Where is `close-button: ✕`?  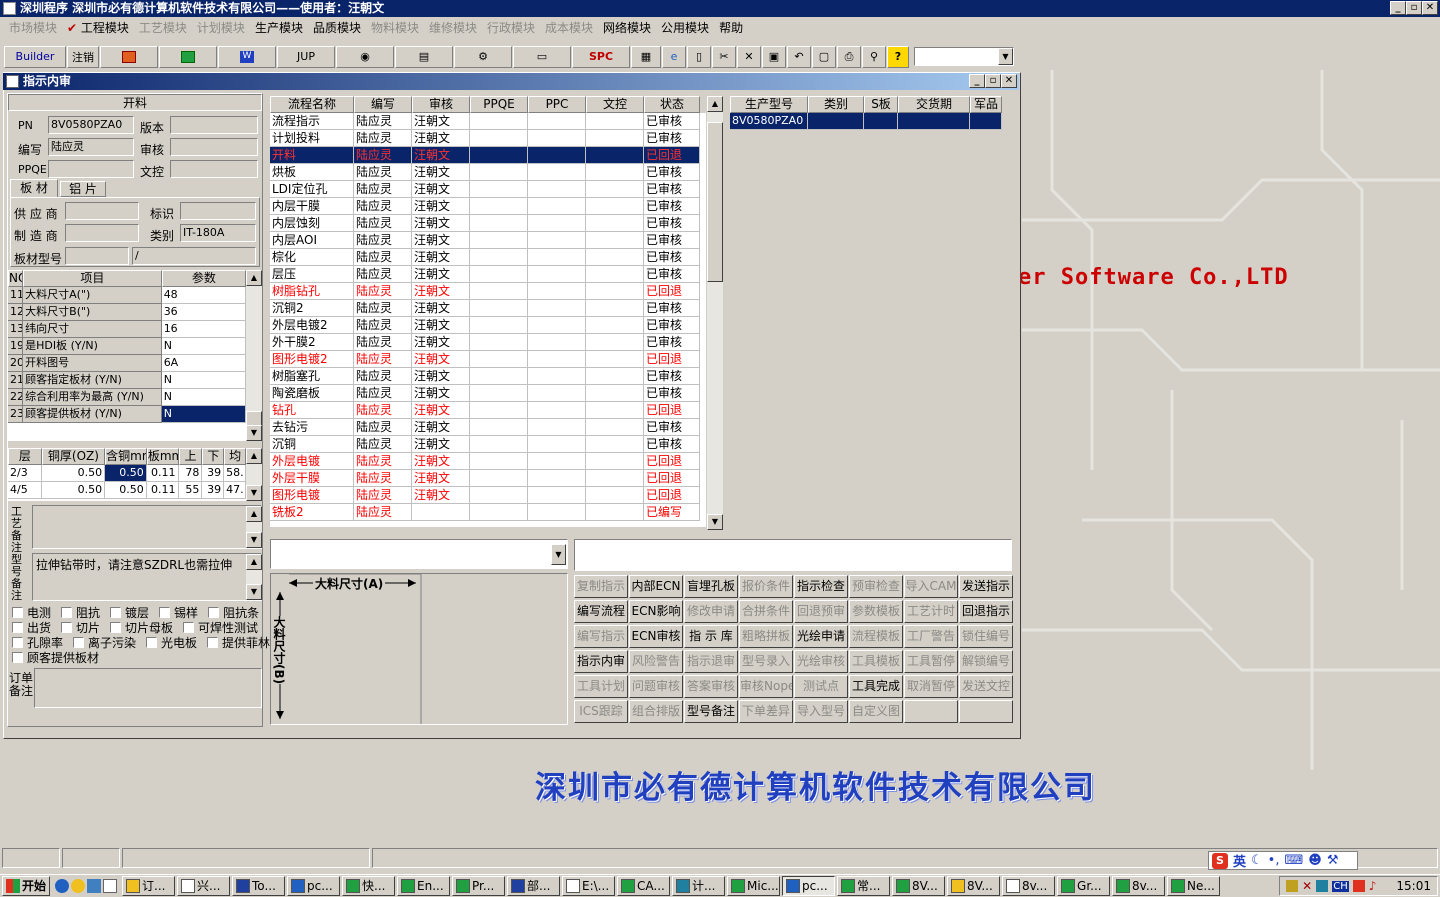
close-button: ✕ is located at coordinates (1430, 8).